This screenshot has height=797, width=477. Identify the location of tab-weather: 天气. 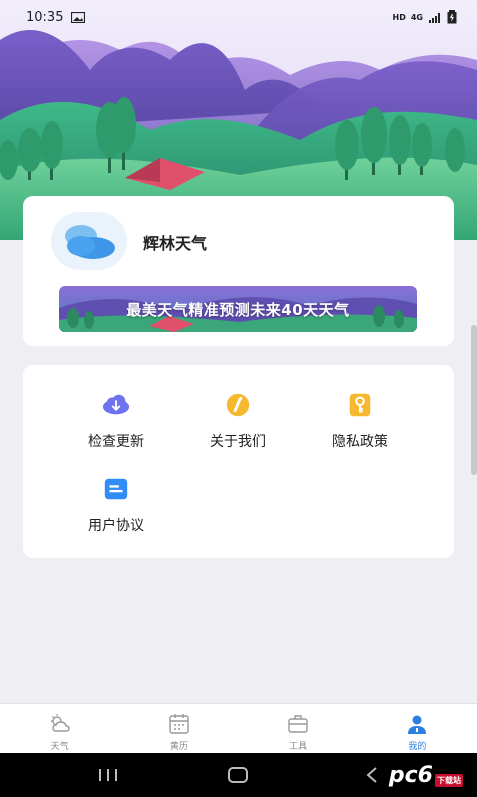
(59, 729).